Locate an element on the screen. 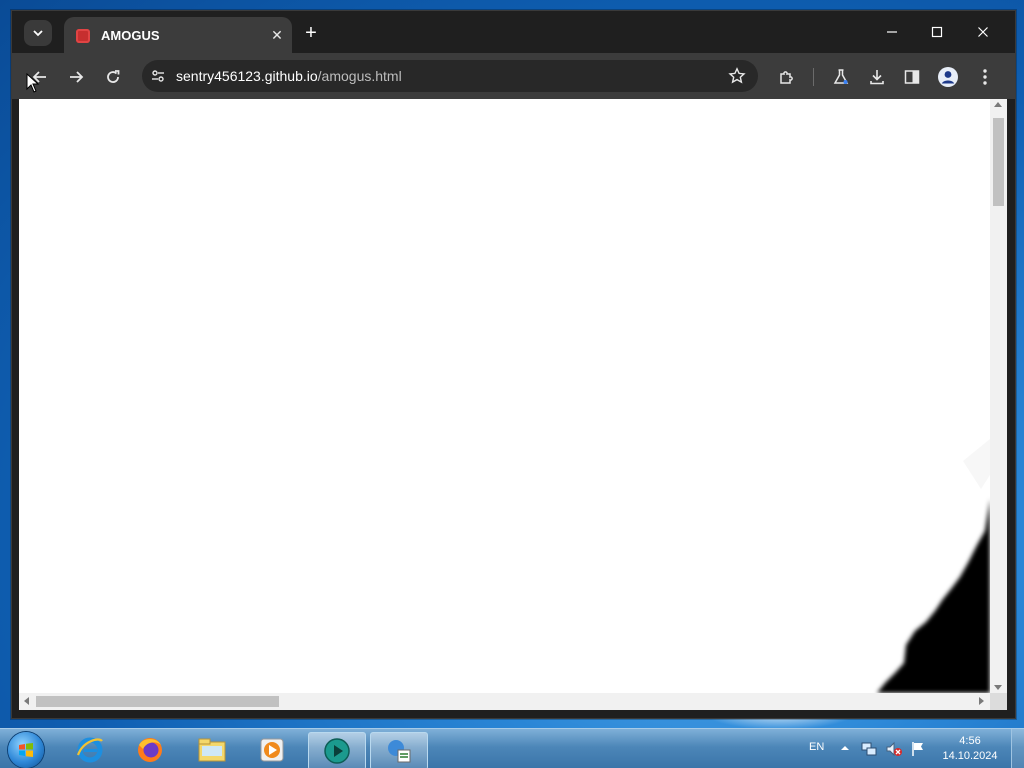 This screenshot has height=768, width=1024. downloads-button is located at coordinates (877, 77).